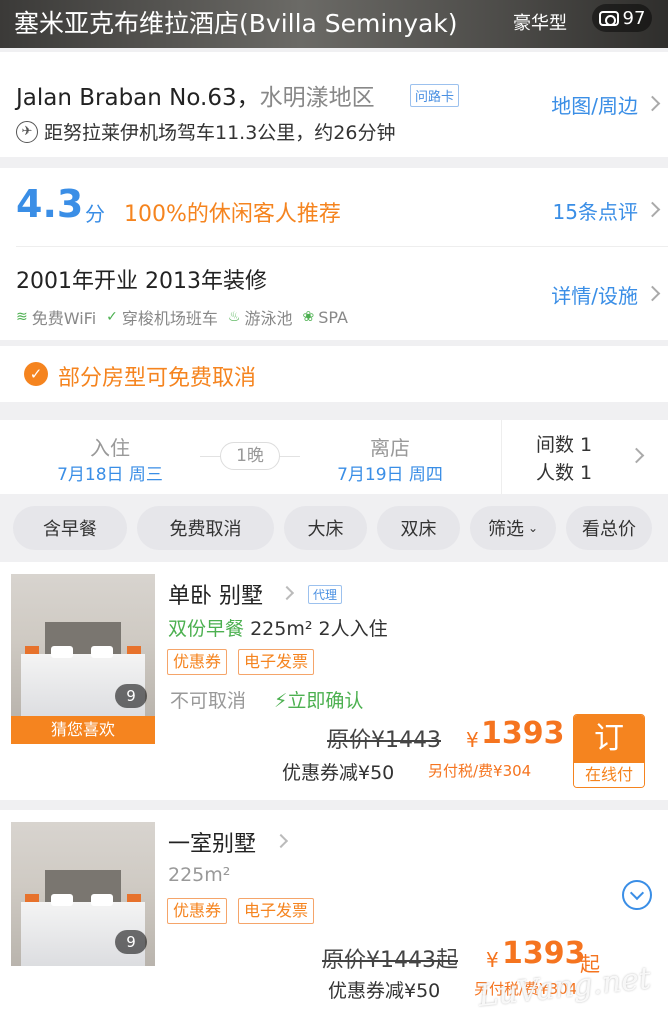 The height and width of the screenshot is (1024, 668). What do you see at coordinates (268, 318) in the screenshot?
I see `facility-label: 游泳池` at bounding box center [268, 318].